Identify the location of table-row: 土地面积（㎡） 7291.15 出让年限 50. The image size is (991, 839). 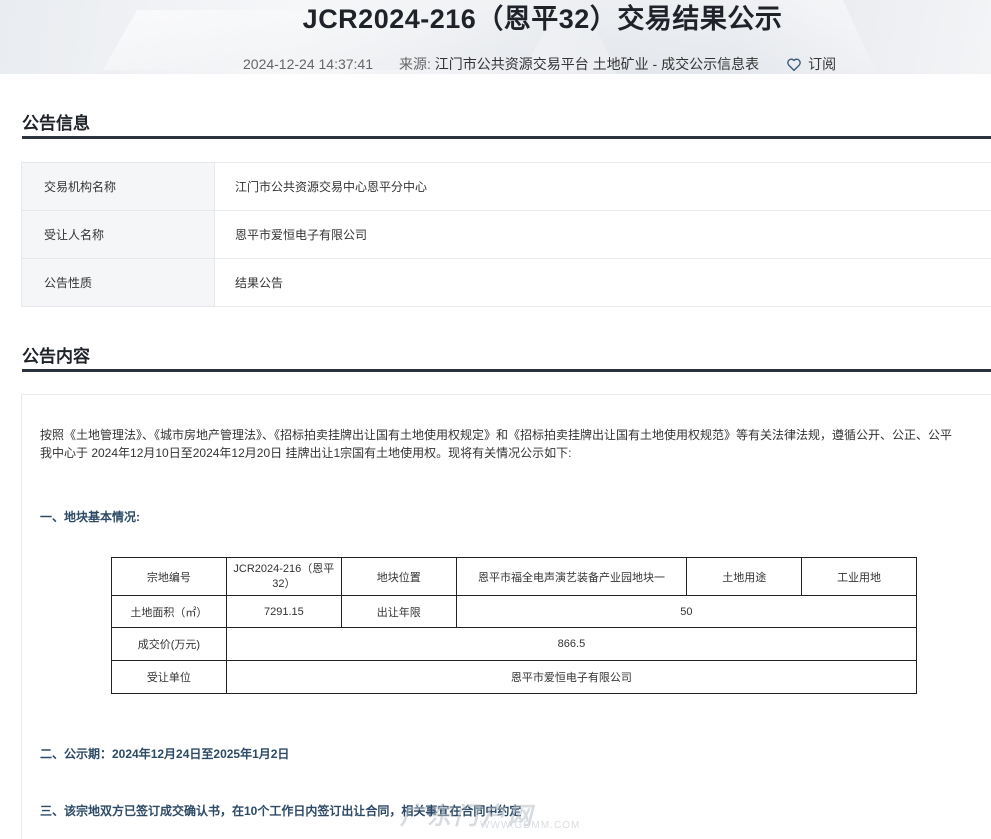
(514, 611).